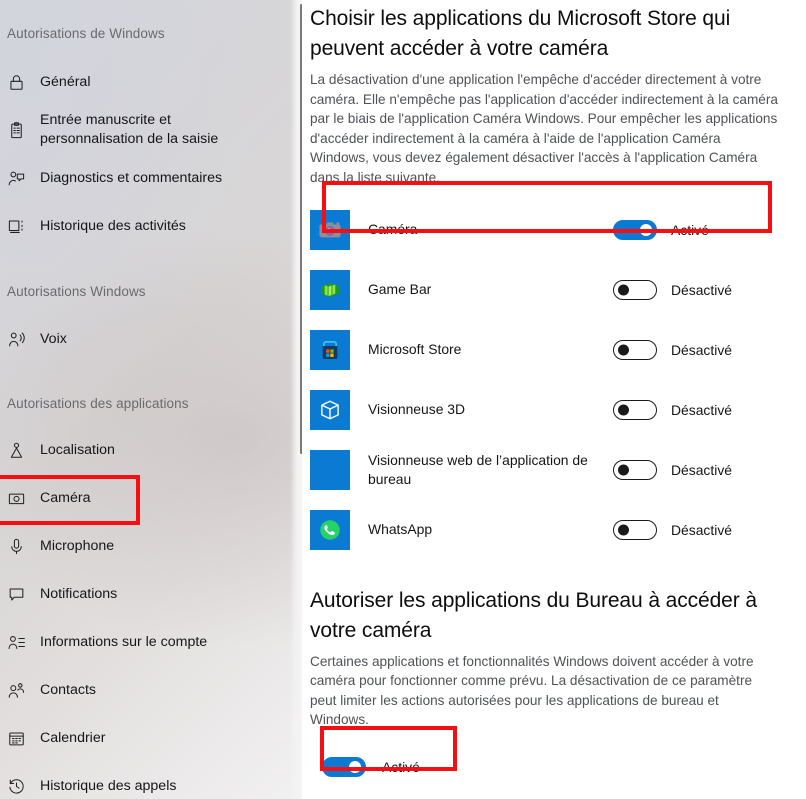 This screenshot has height=799, width=806. I want to click on sidebar-item-label: Localisation, so click(77, 449).